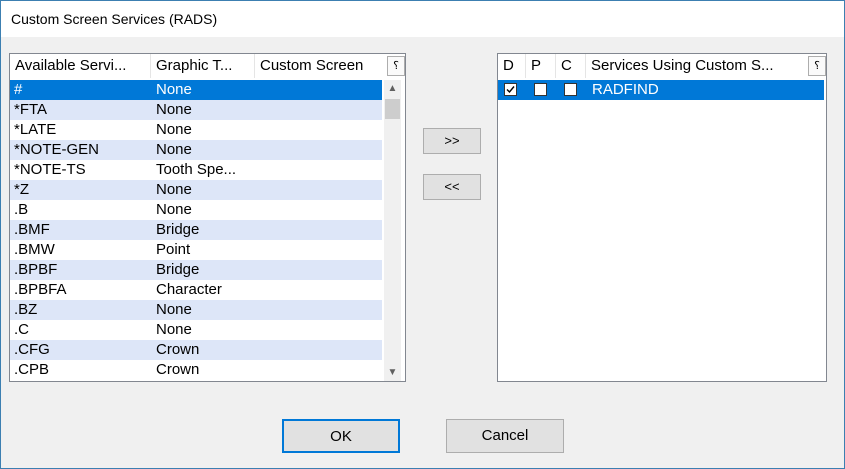 The image size is (845, 469). I want to click on graphic-type: Point, so click(173, 249).